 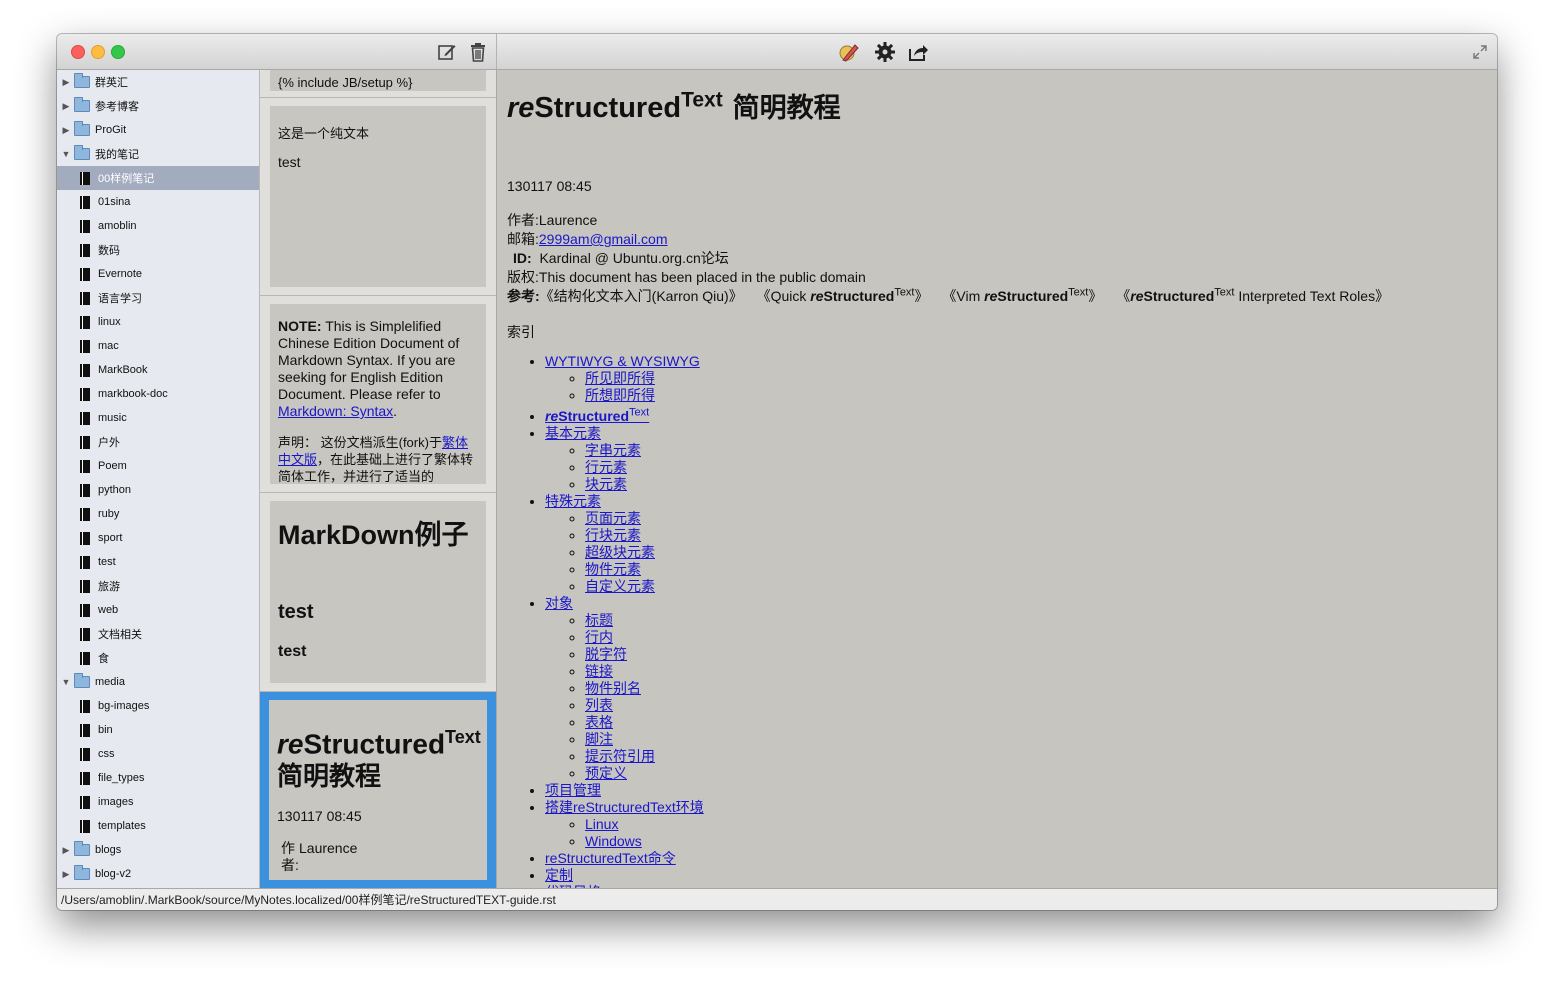 What do you see at coordinates (613, 450) in the screenshot?
I see `toc-sublink: 字串元素` at bounding box center [613, 450].